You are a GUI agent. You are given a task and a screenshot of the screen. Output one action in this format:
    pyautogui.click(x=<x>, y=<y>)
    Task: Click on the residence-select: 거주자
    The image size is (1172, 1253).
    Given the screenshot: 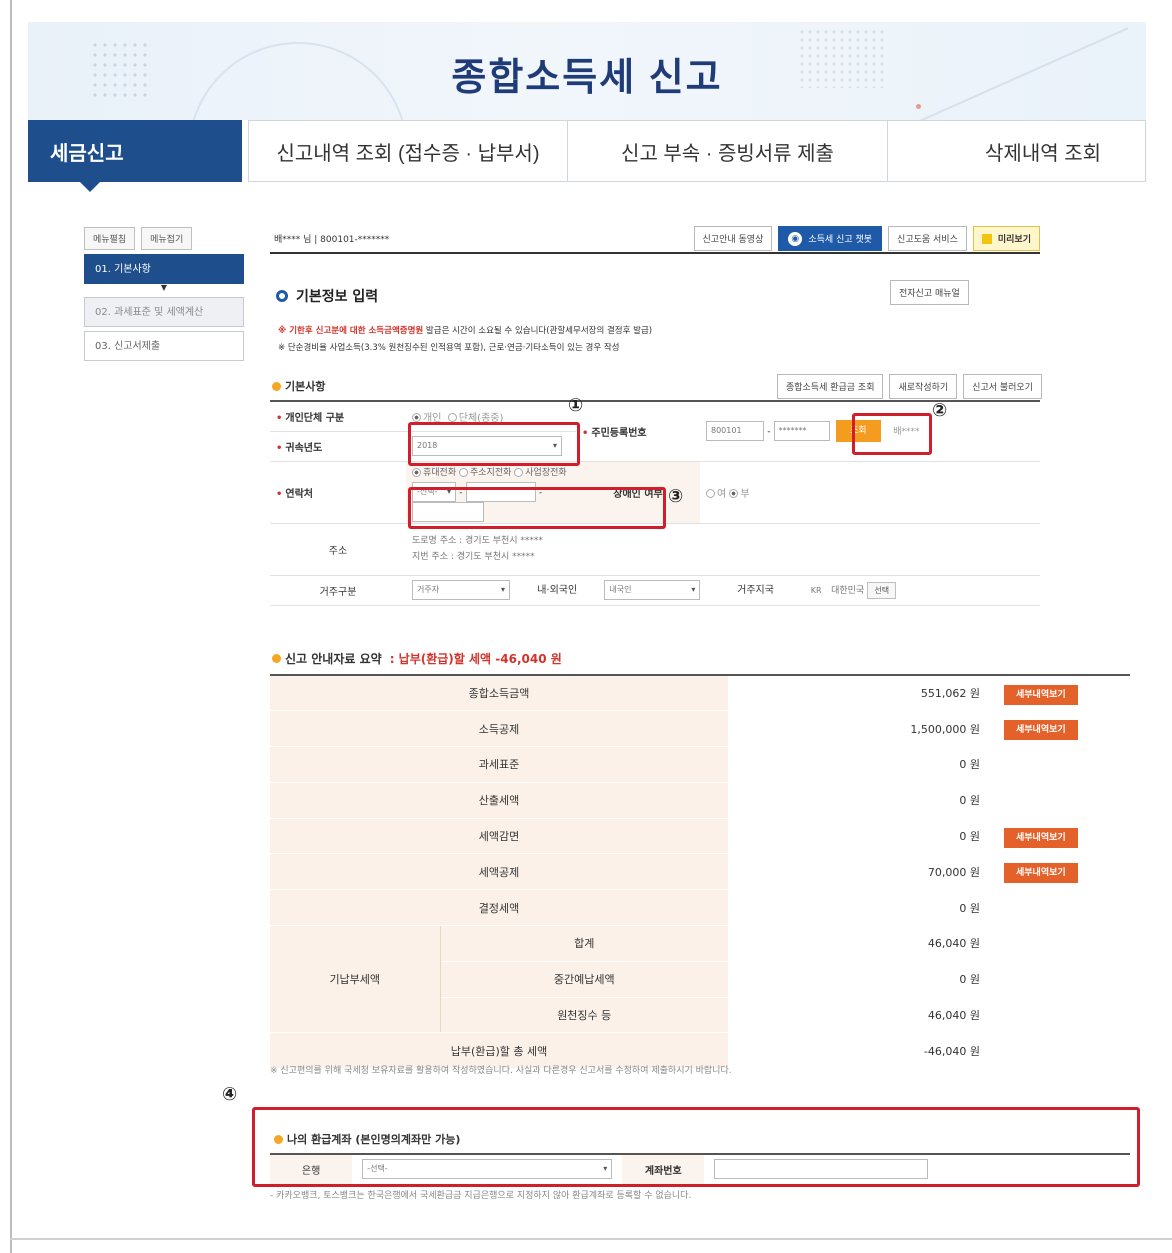 What is the action you would take?
    pyautogui.click(x=461, y=590)
    